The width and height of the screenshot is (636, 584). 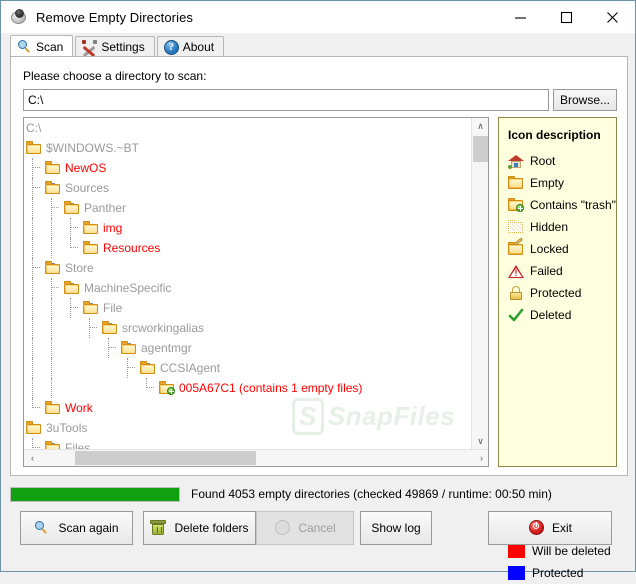 I want to click on cancel-button: Cancel, so click(x=305, y=528).